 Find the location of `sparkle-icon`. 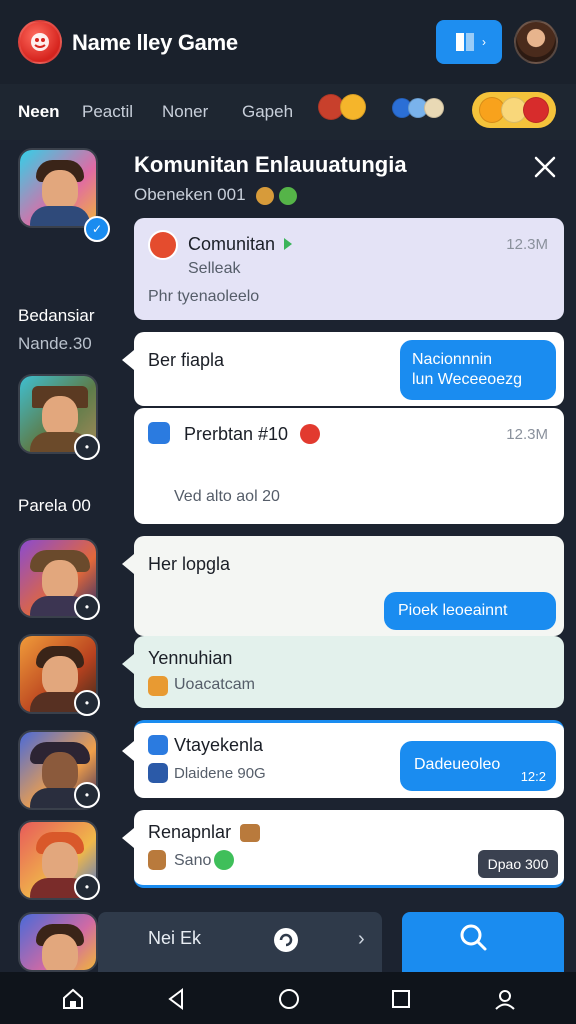

sparkle-icon is located at coordinates (265, 195).